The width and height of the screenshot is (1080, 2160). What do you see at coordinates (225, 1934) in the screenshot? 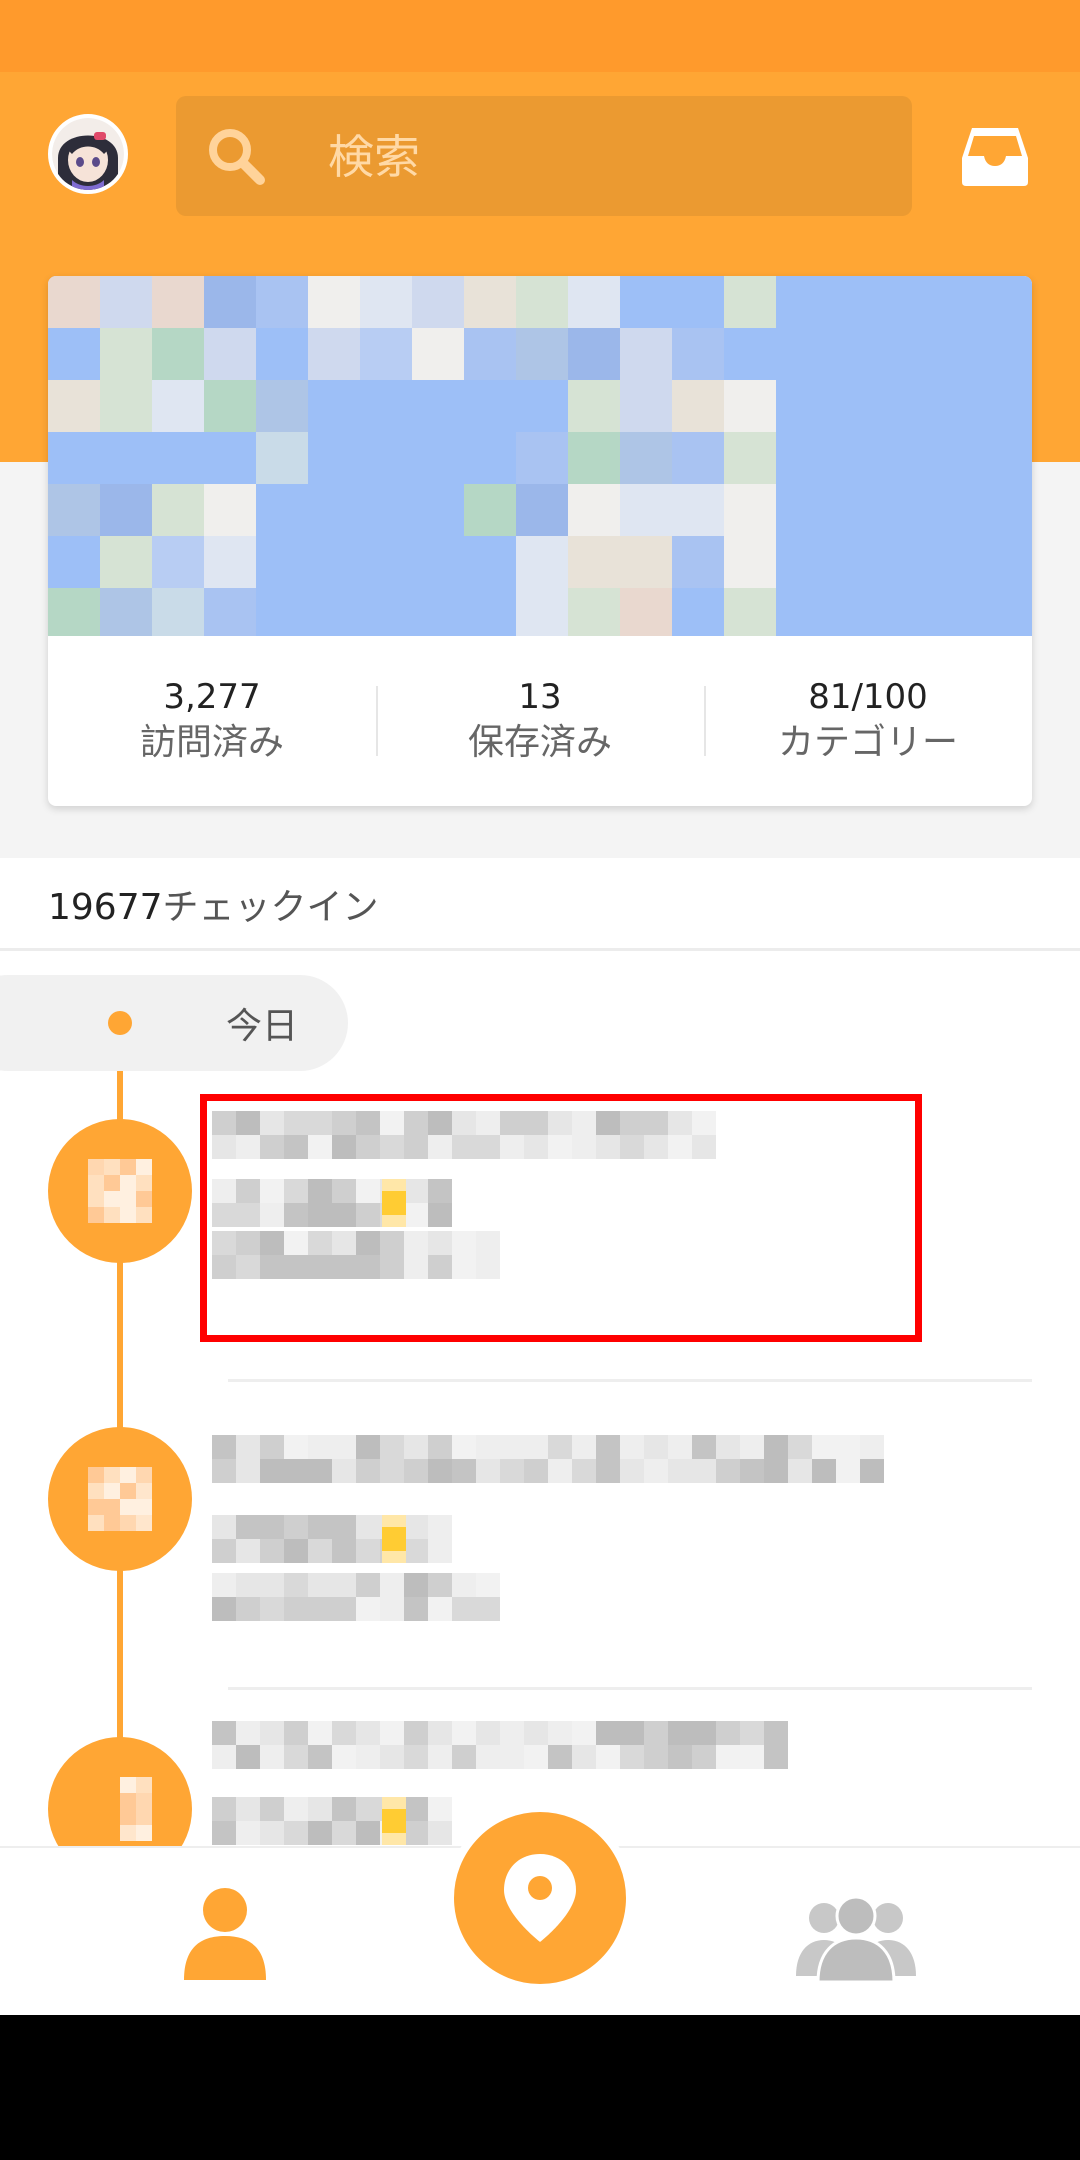
I see `person-icon` at bounding box center [225, 1934].